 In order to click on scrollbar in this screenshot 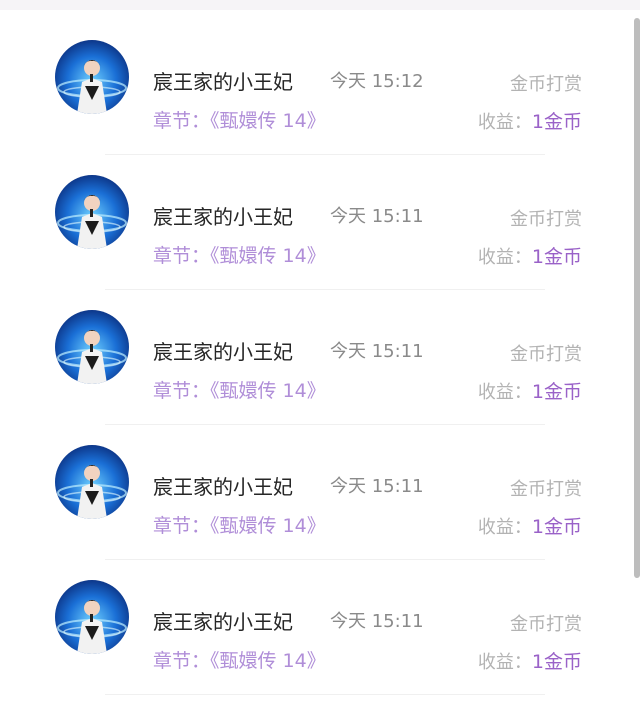, I will do `click(637, 298)`.